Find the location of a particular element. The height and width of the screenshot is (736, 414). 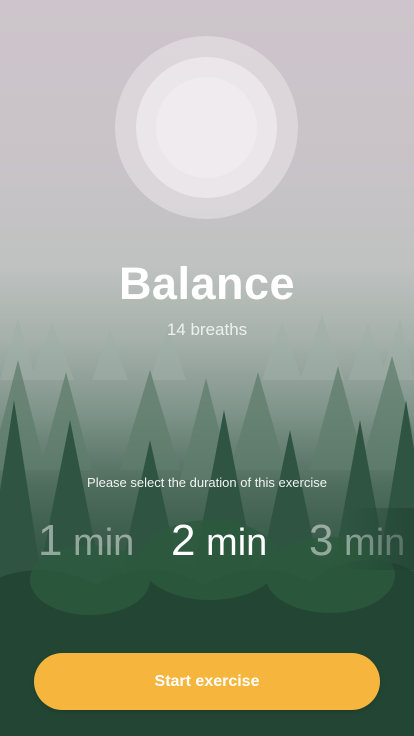

picker-fade-overlay is located at coordinates (379, 539).